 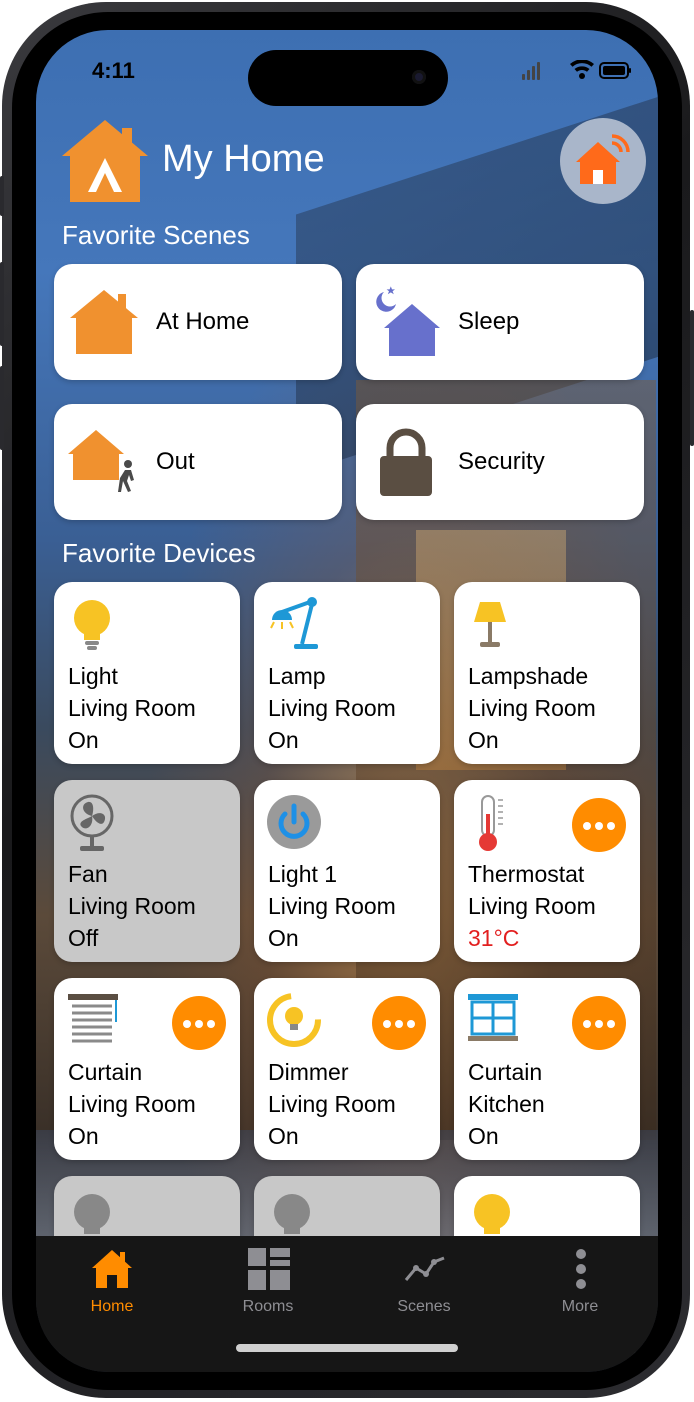 What do you see at coordinates (408, 321) in the screenshot?
I see `night-house-icon` at bounding box center [408, 321].